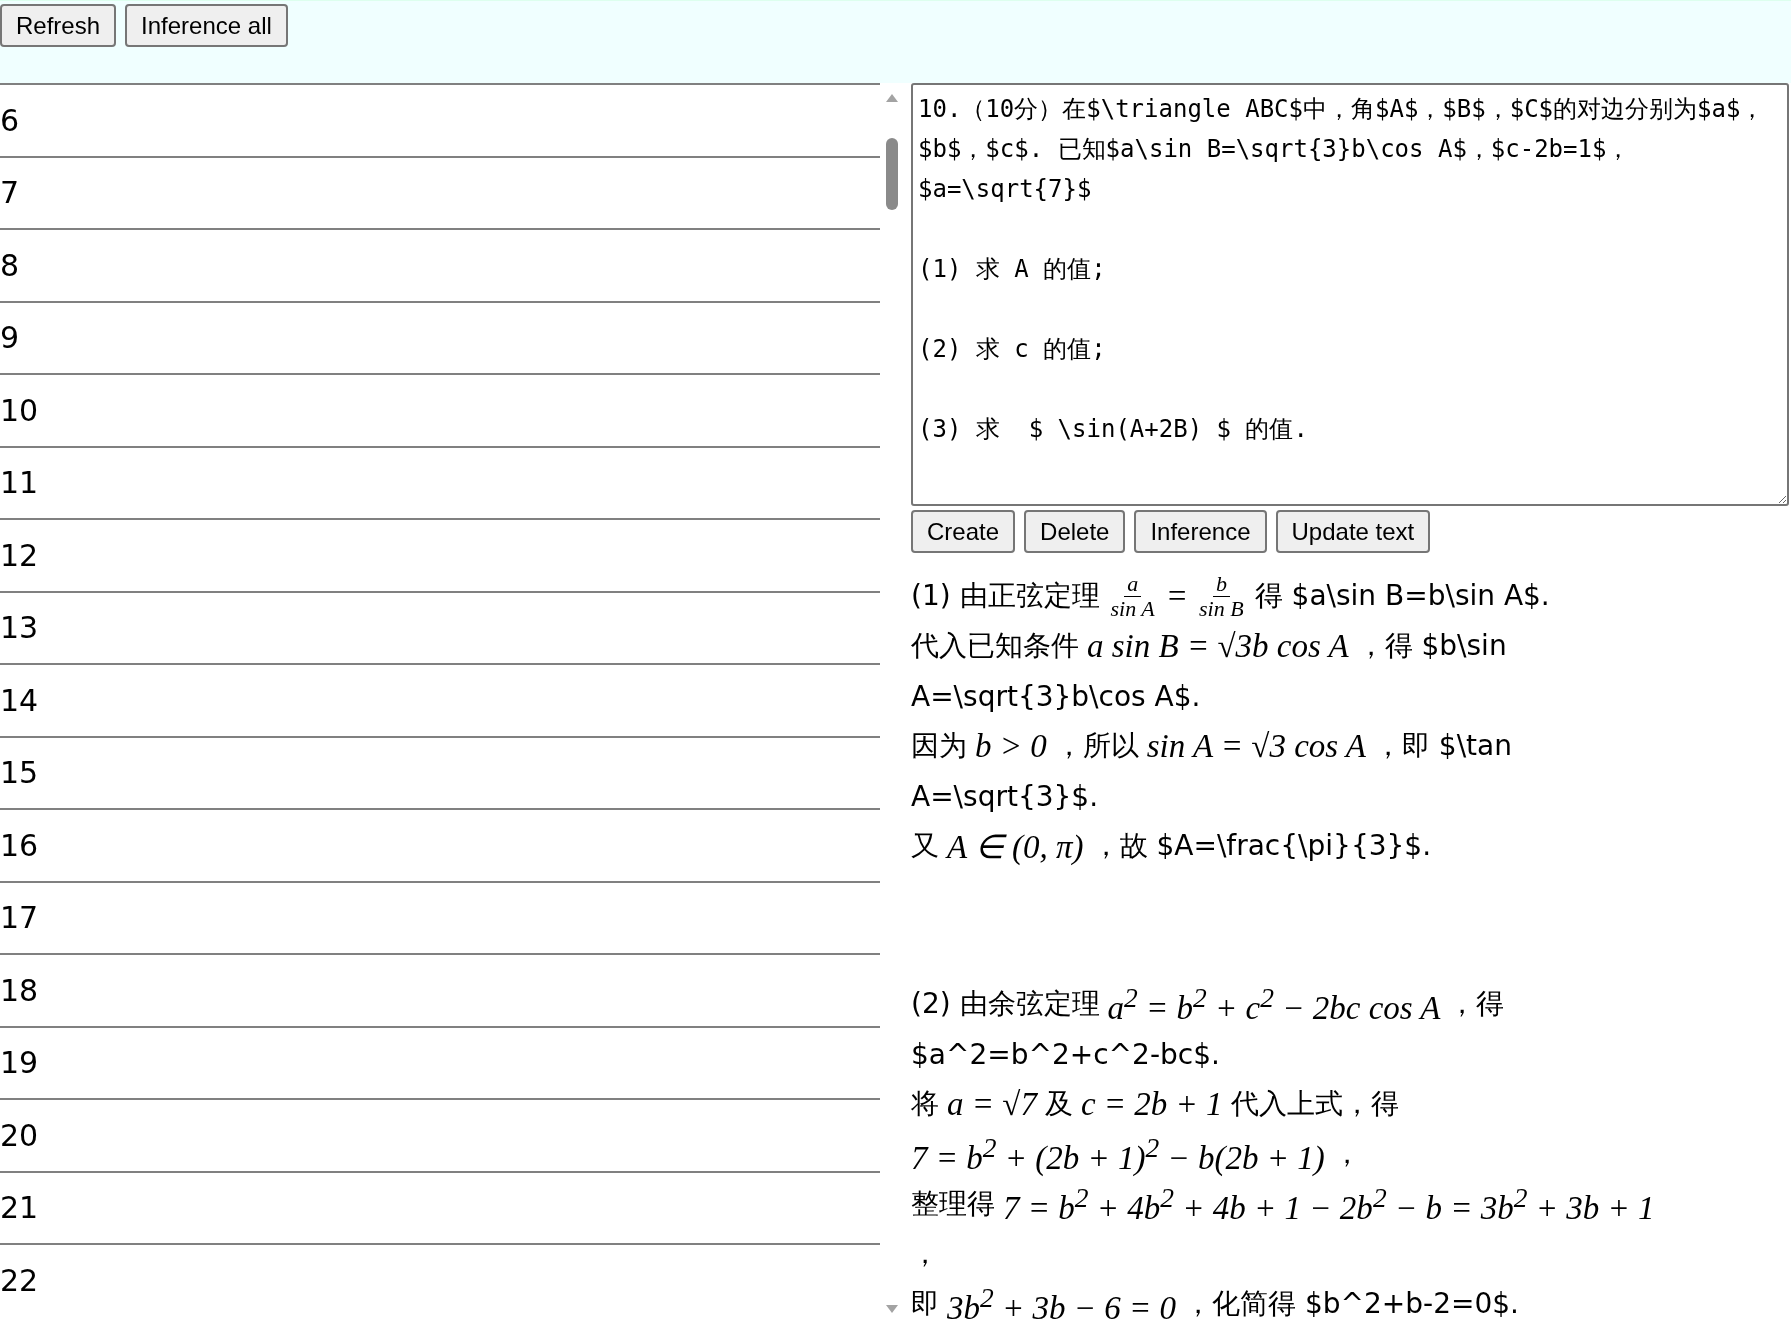  Describe the element at coordinates (1056, 696) in the screenshot. I see `solution-text: A=\sqrt{3}b\cos A$.` at that location.